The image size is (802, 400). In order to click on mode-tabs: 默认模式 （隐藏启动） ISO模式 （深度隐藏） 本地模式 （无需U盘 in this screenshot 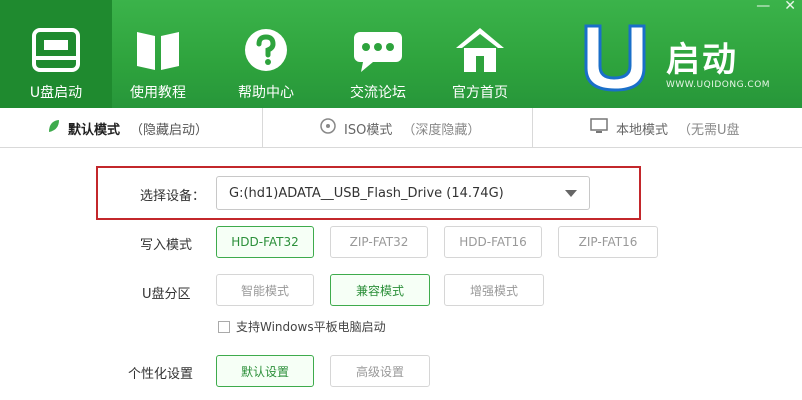, I will do `click(401, 128)`.